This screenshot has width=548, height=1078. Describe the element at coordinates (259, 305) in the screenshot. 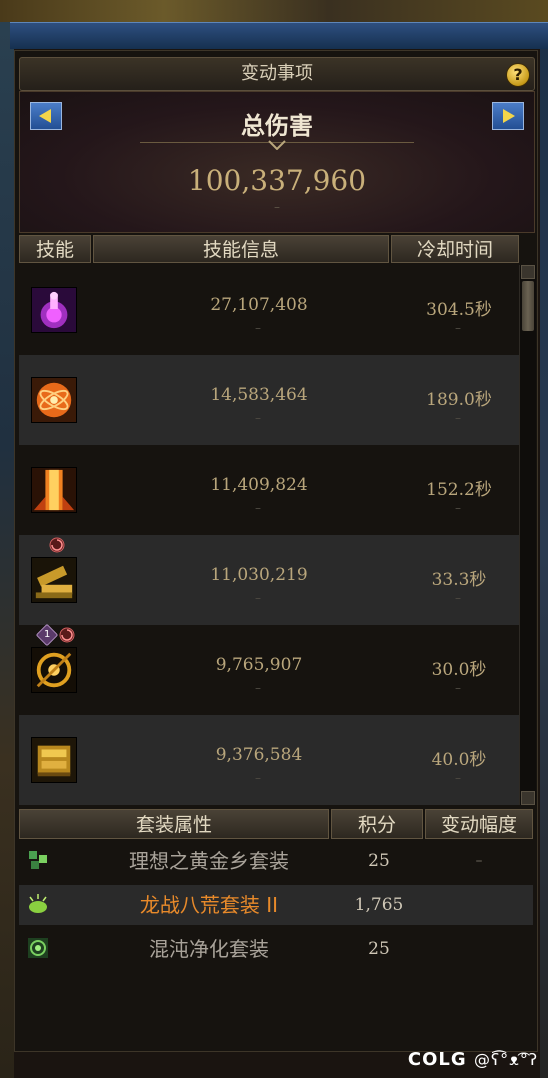

I see `skill-damage: 27,107,408` at that location.